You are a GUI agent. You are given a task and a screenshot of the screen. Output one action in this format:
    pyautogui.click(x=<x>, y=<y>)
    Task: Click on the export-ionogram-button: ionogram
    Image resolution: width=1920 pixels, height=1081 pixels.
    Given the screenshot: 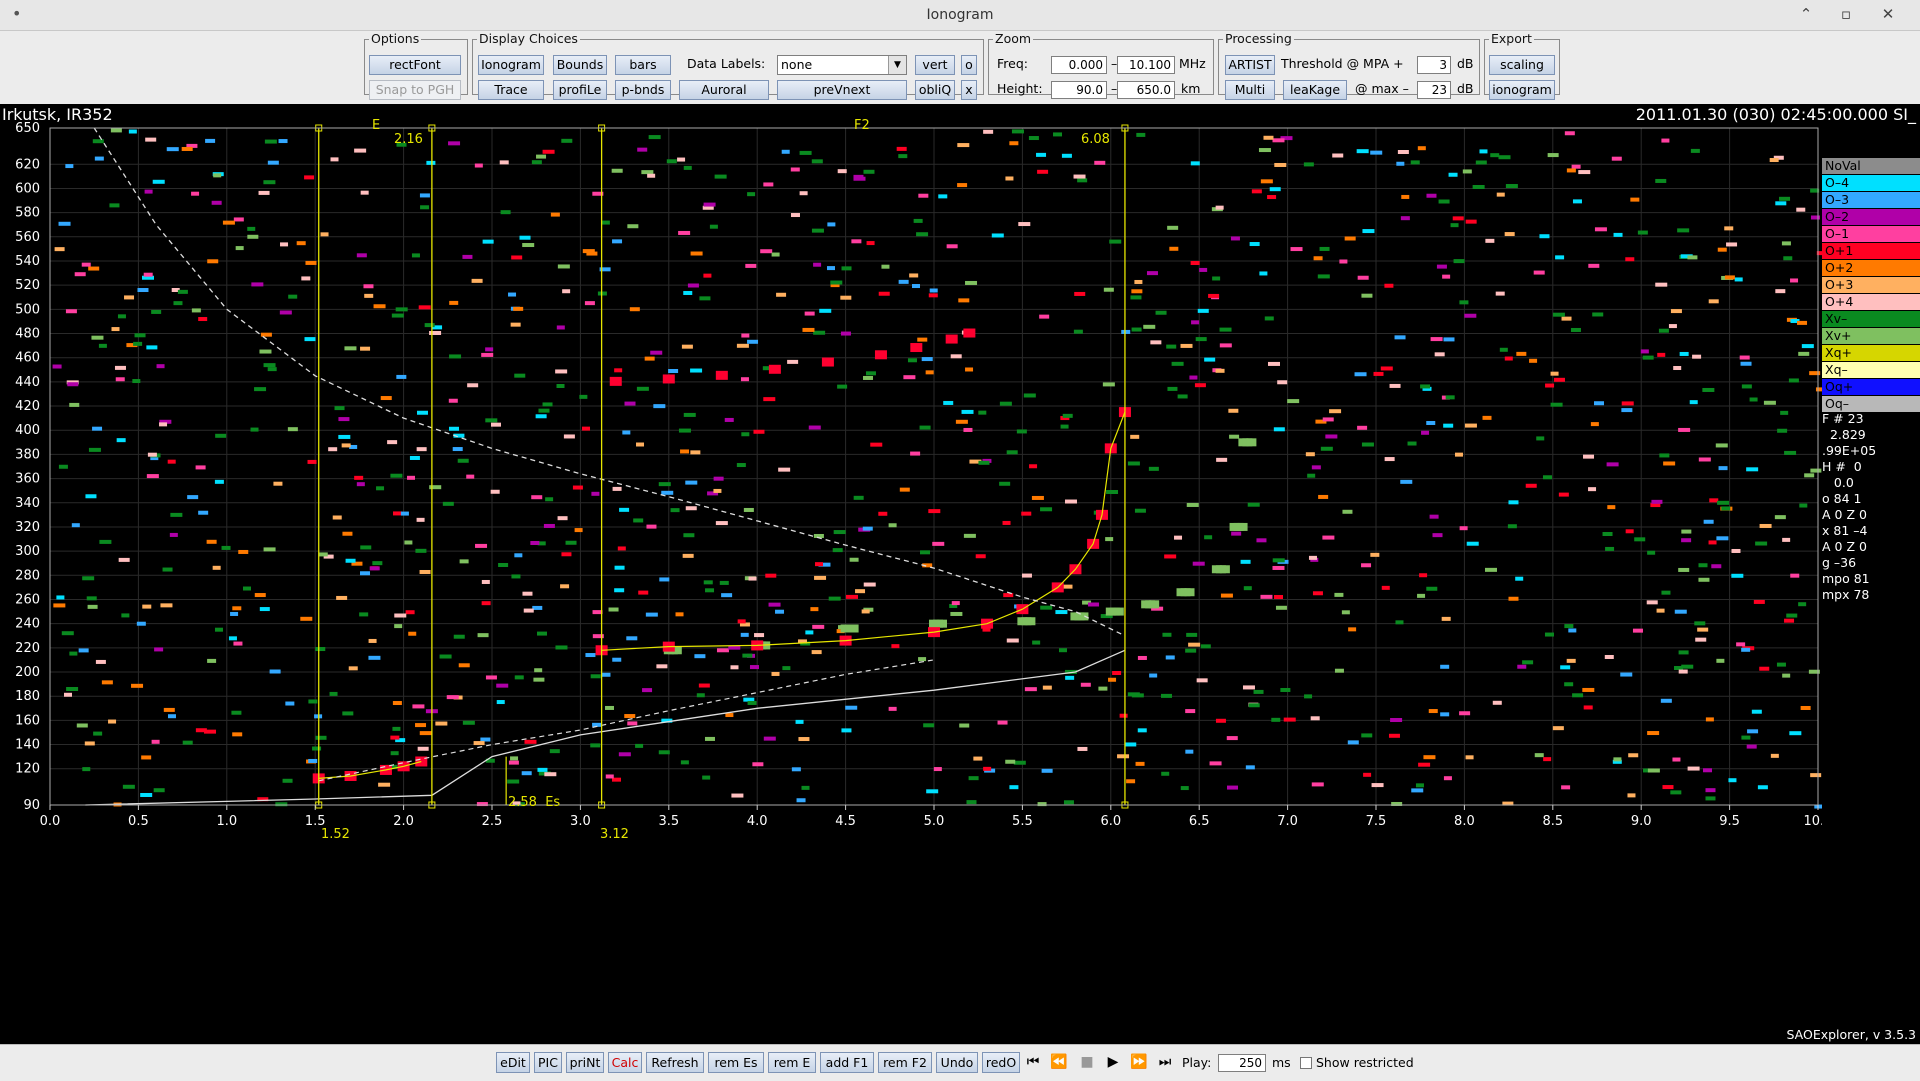 What is the action you would take?
    pyautogui.click(x=1522, y=90)
    